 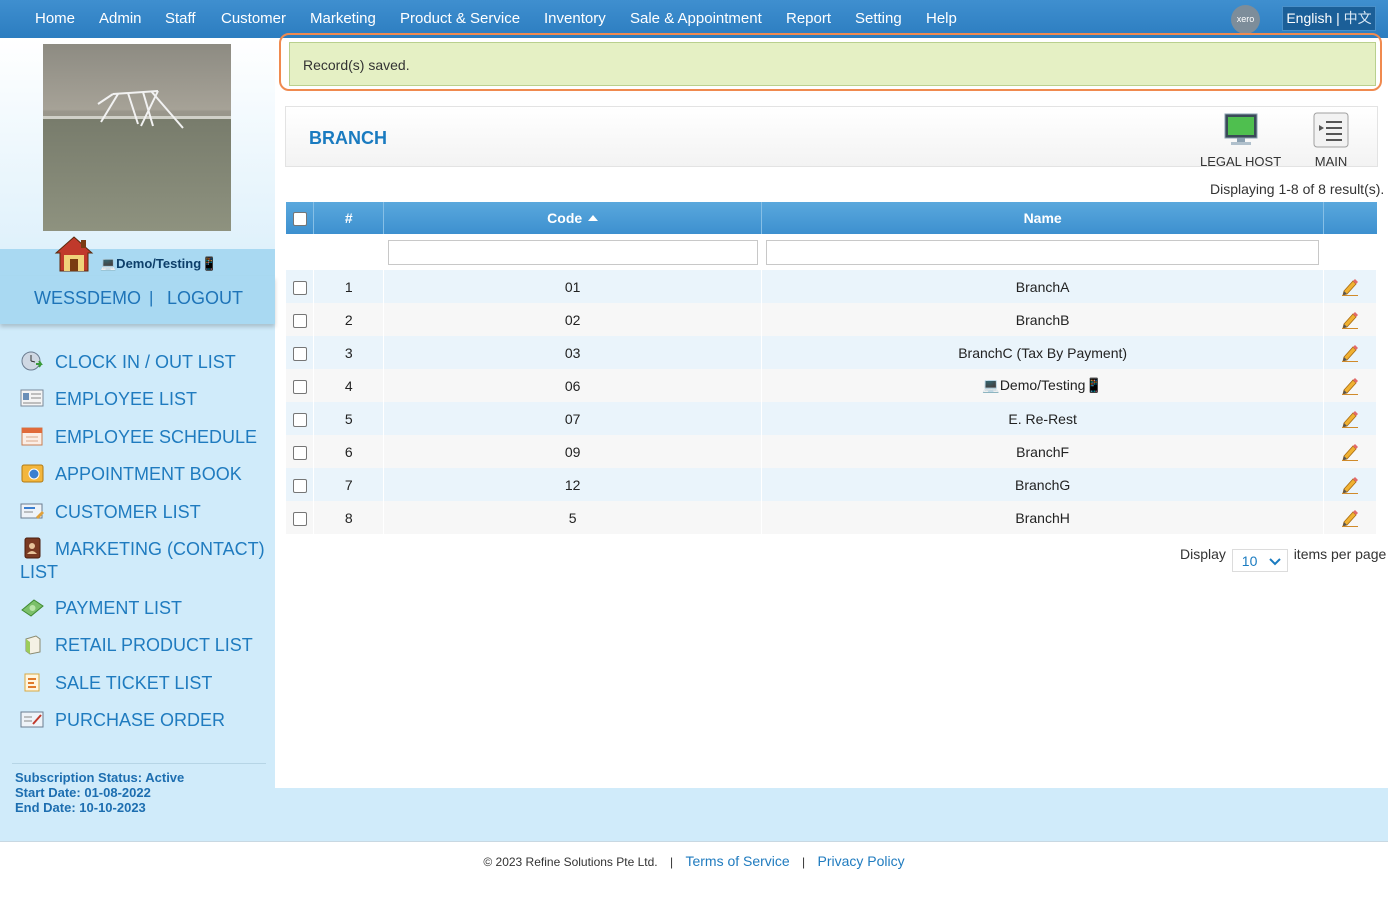 What do you see at coordinates (573, 385) in the screenshot?
I see `row-code: 06` at bounding box center [573, 385].